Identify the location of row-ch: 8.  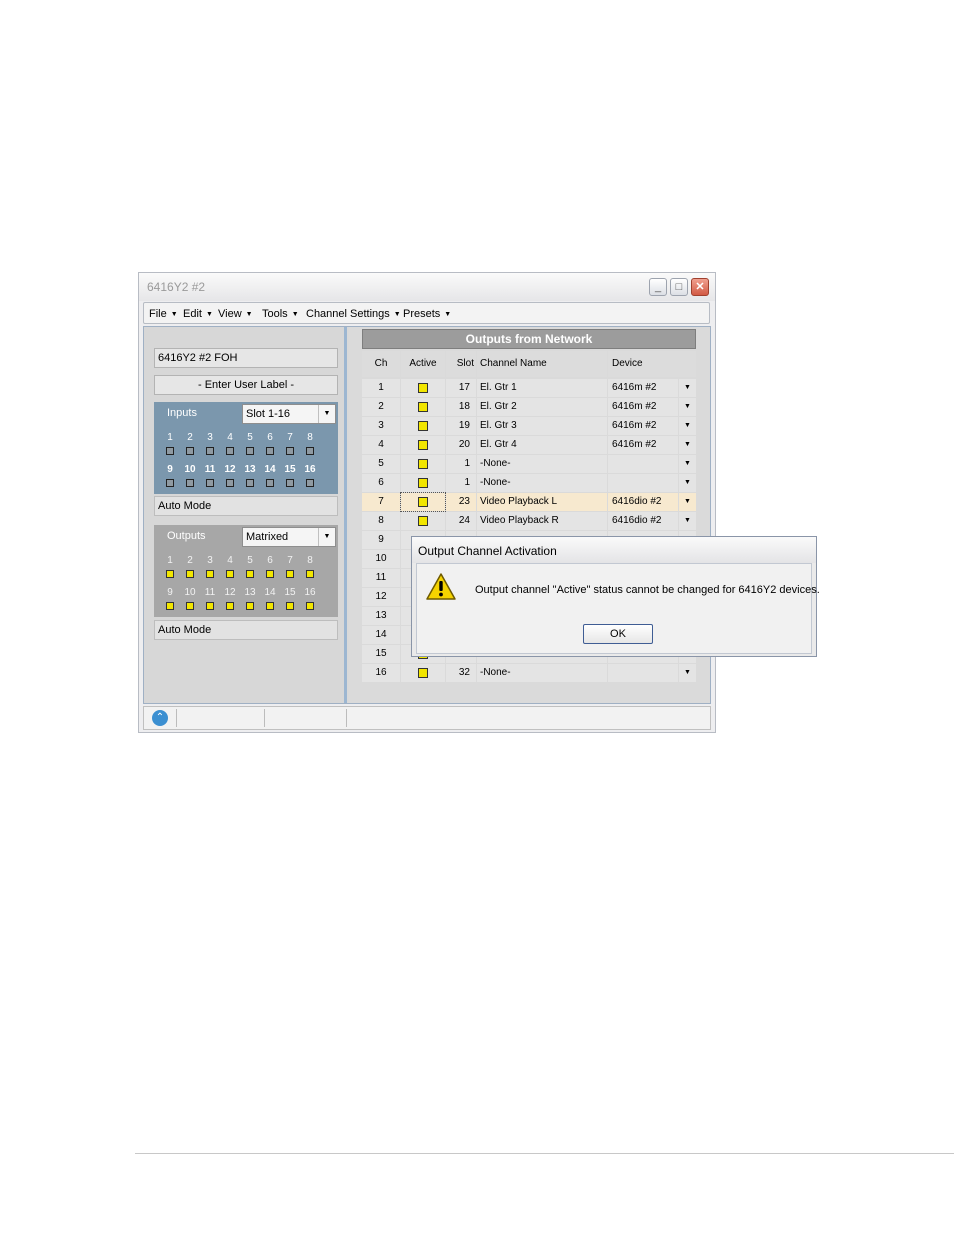
(381, 521).